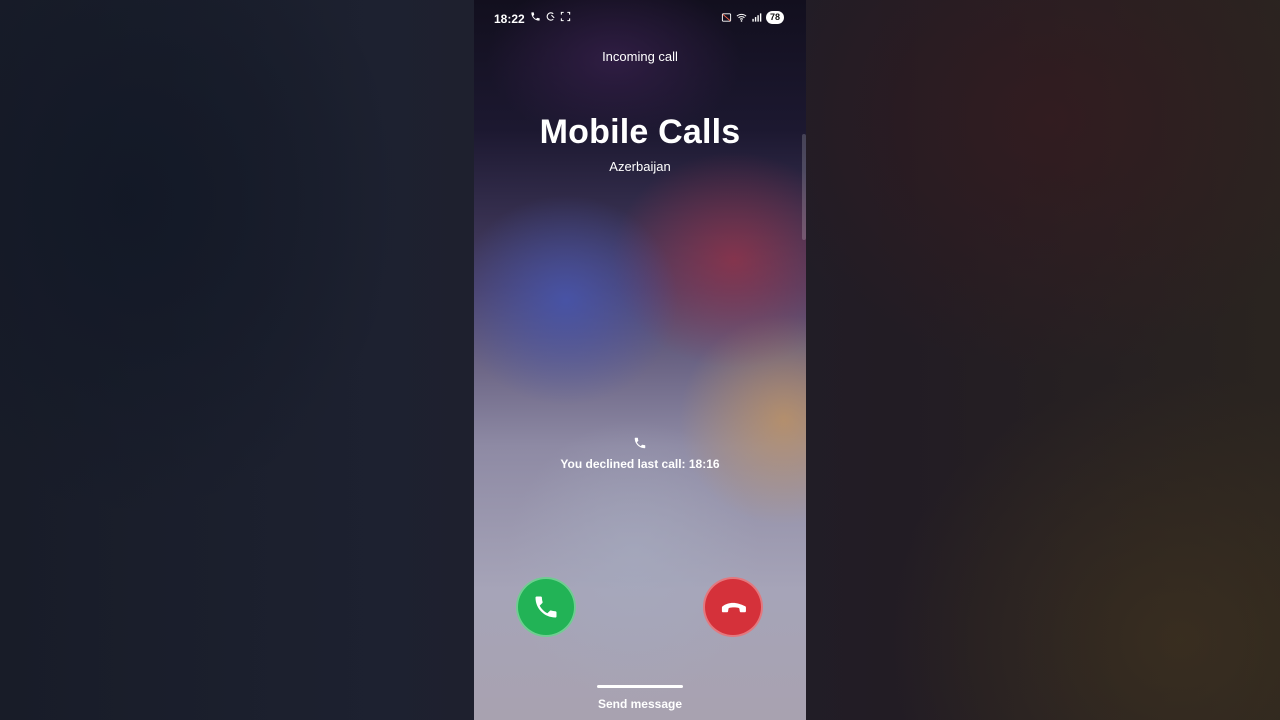 This screenshot has width=1280, height=720. Describe the element at coordinates (640, 686) in the screenshot. I see `gesture-bar` at that location.